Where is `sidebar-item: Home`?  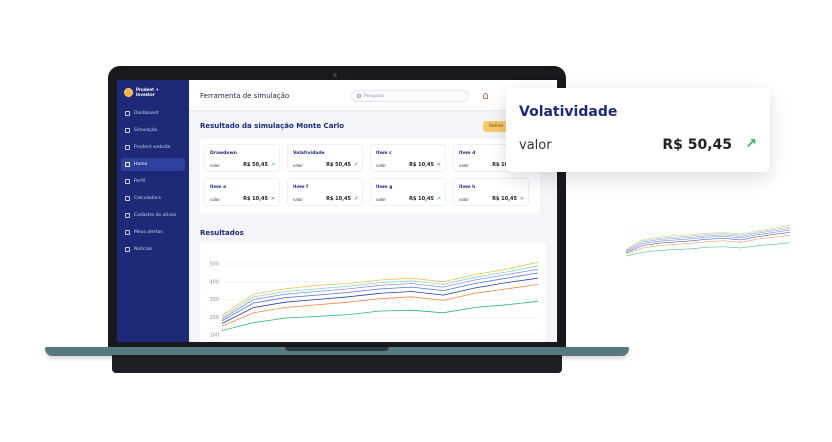 sidebar-item: Home is located at coordinates (153, 164).